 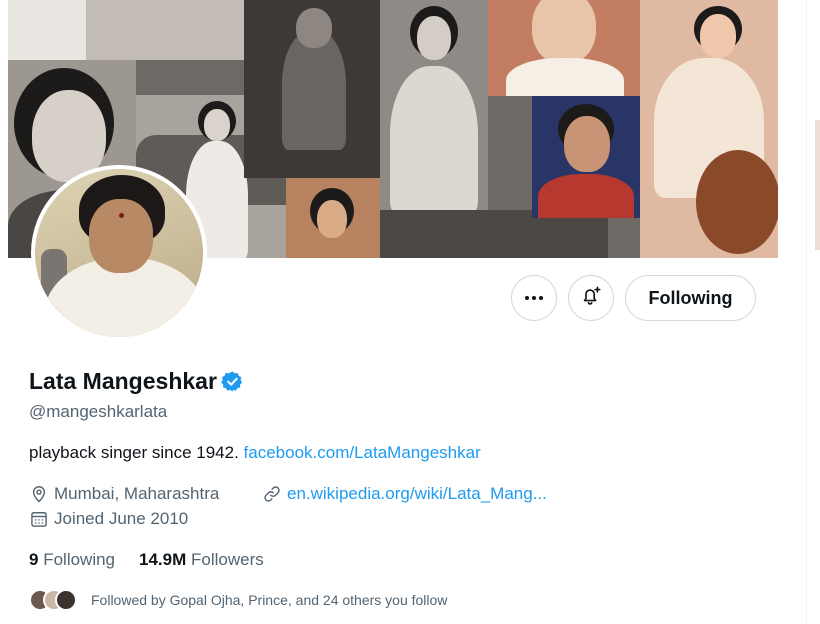 I want to click on following-count-link: 9 Following, so click(x=72, y=560).